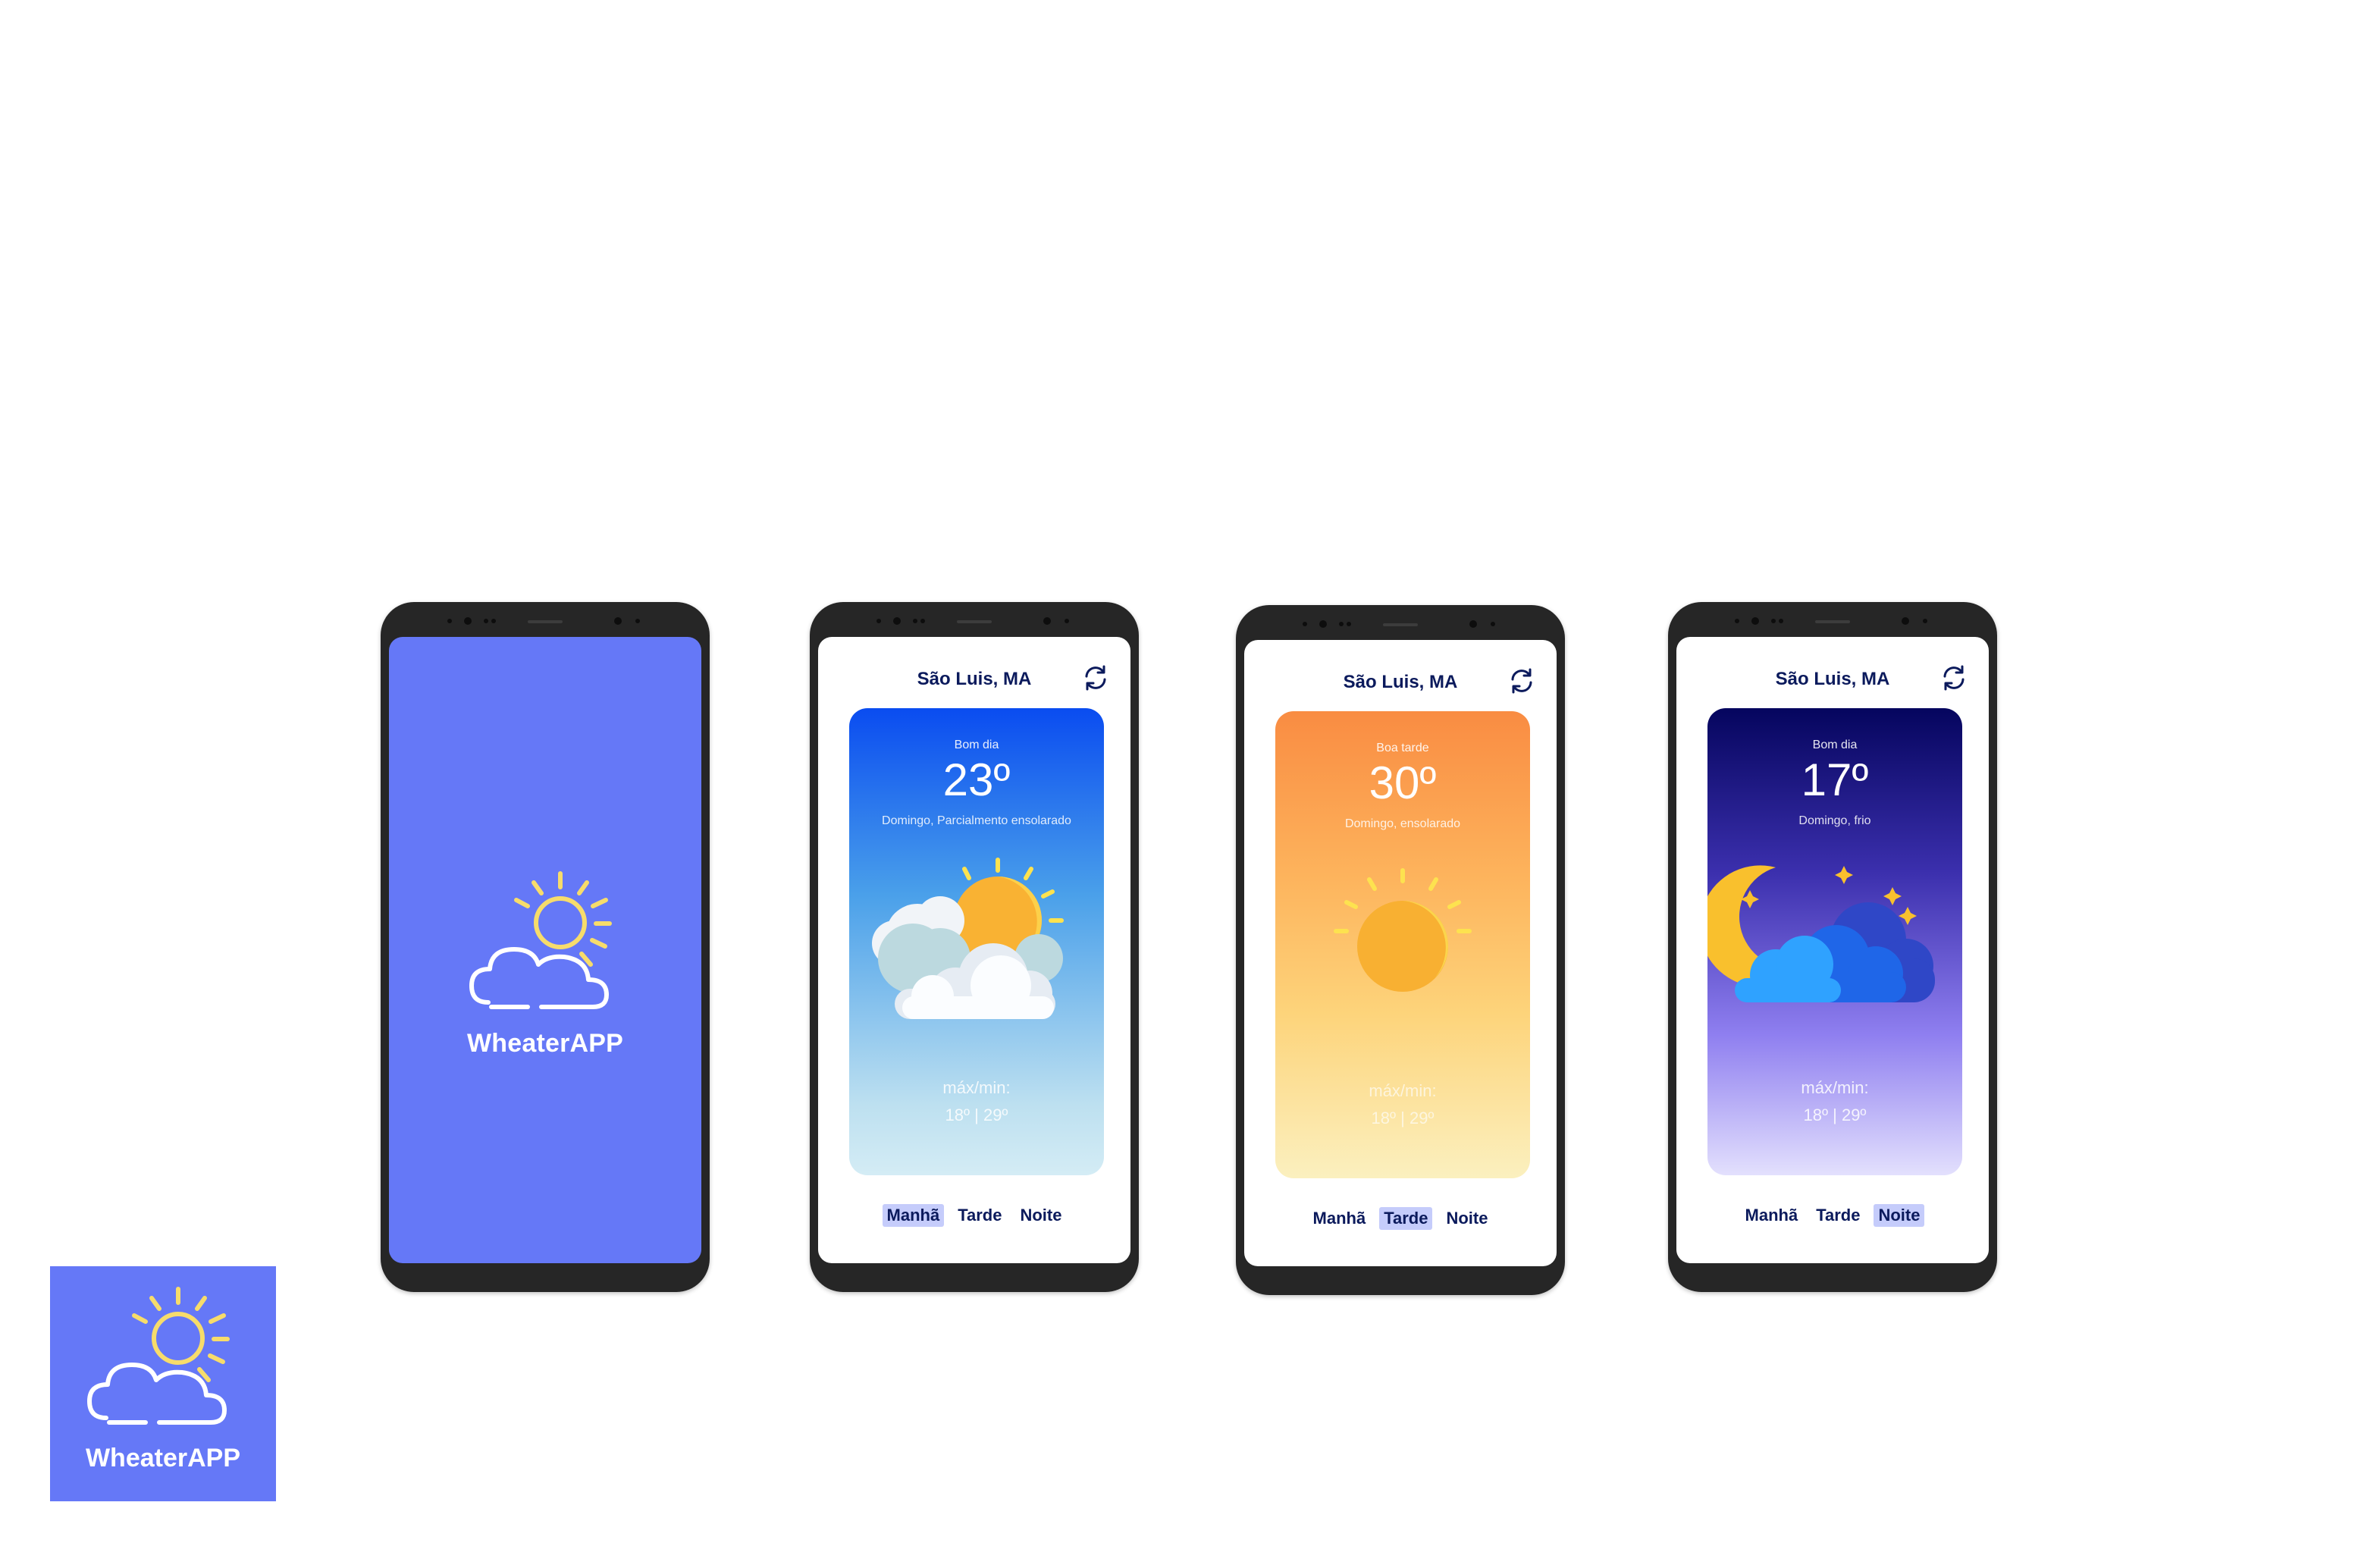 This screenshot has height=1543, width=2380. Describe the element at coordinates (1403, 930) in the screenshot. I see `sun-icon` at that location.